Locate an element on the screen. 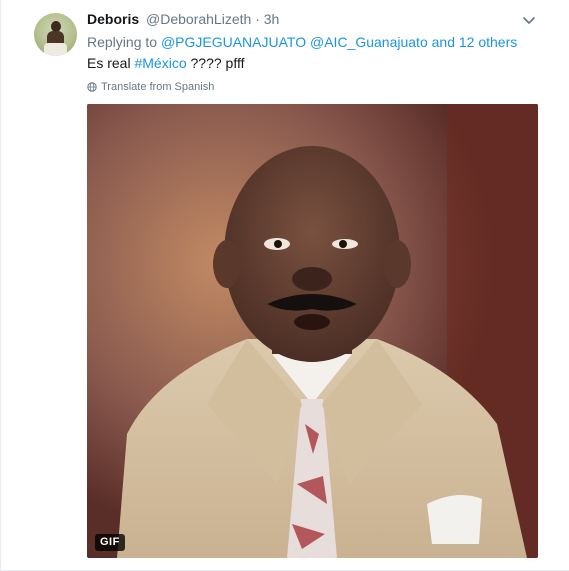 Image resolution: width=569 pixels, height=571 pixels. replying-prefix: Replying to is located at coordinates (124, 42).